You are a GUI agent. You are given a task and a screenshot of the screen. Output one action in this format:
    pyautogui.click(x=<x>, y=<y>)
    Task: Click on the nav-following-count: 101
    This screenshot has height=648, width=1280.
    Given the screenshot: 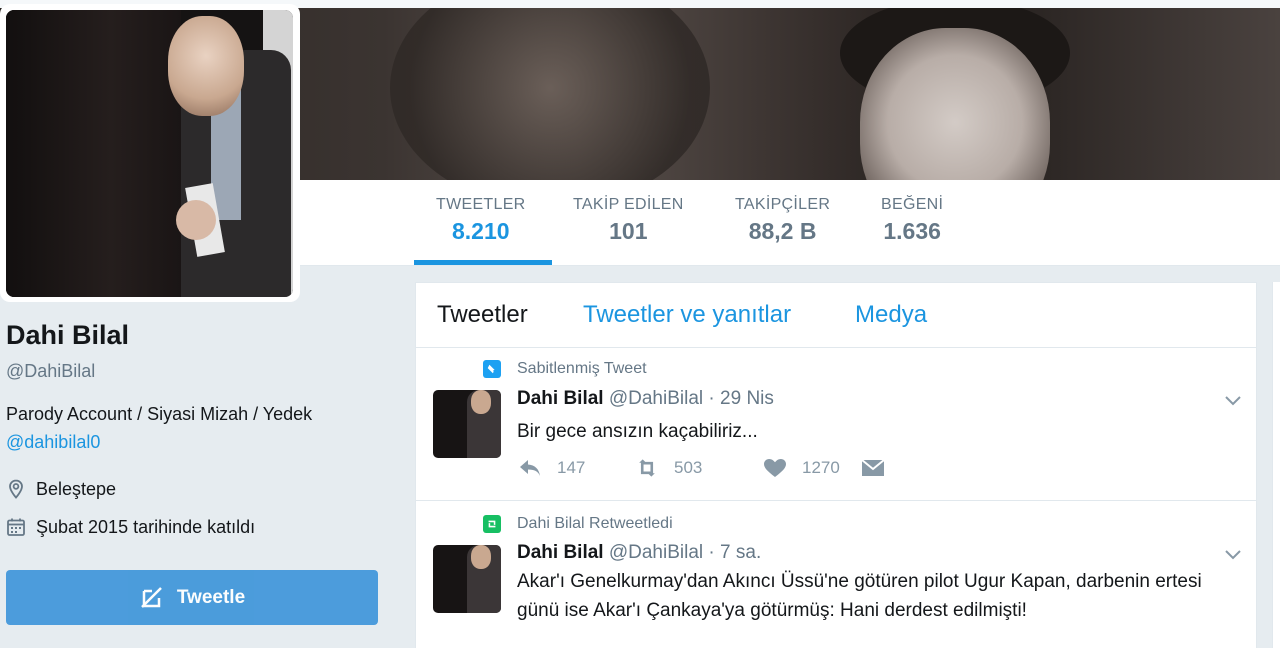 What is the action you would take?
    pyautogui.click(x=628, y=231)
    